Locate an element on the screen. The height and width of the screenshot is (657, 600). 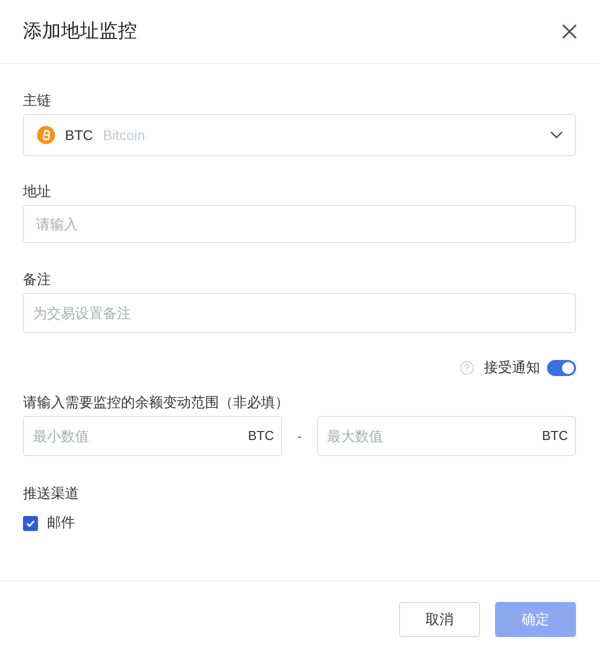
dialog-title: 添加地址监控 is located at coordinates (80, 32).